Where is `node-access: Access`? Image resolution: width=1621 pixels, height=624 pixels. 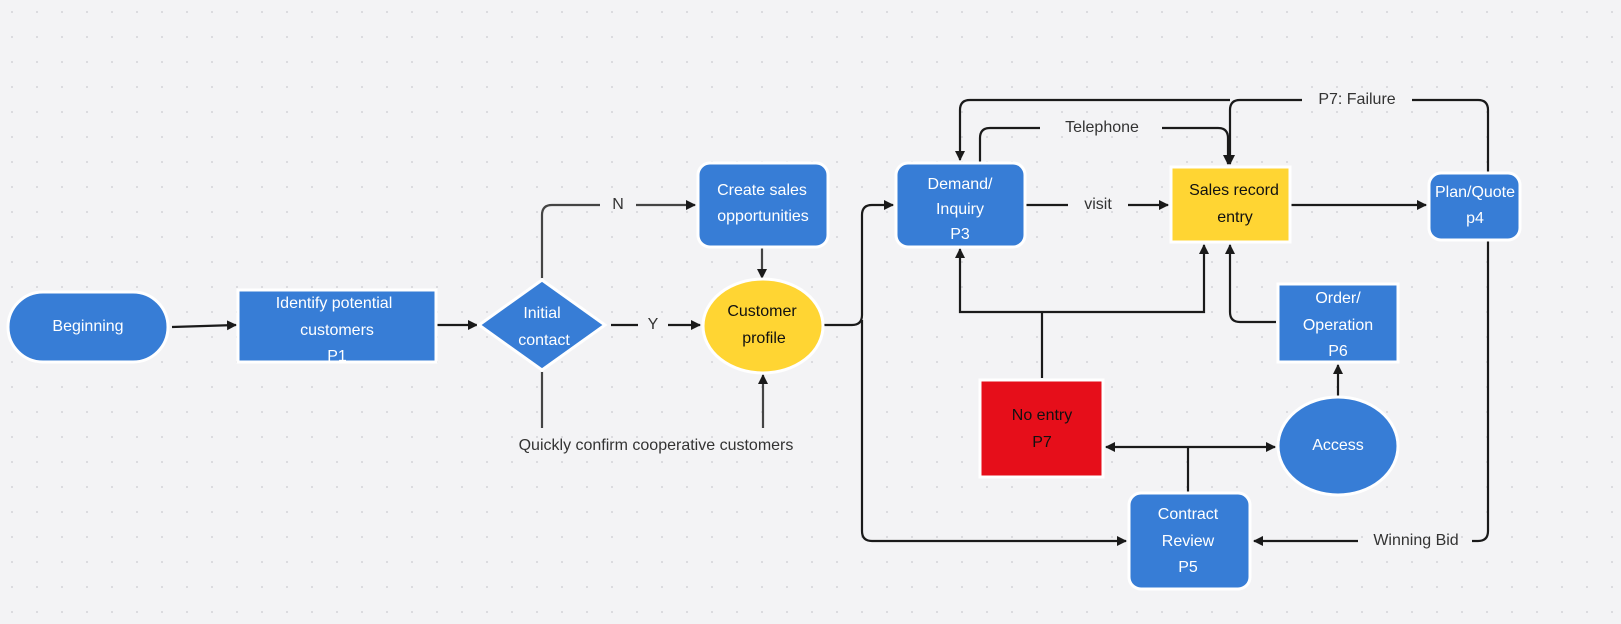 node-access: Access is located at coordinates (1338, 446).